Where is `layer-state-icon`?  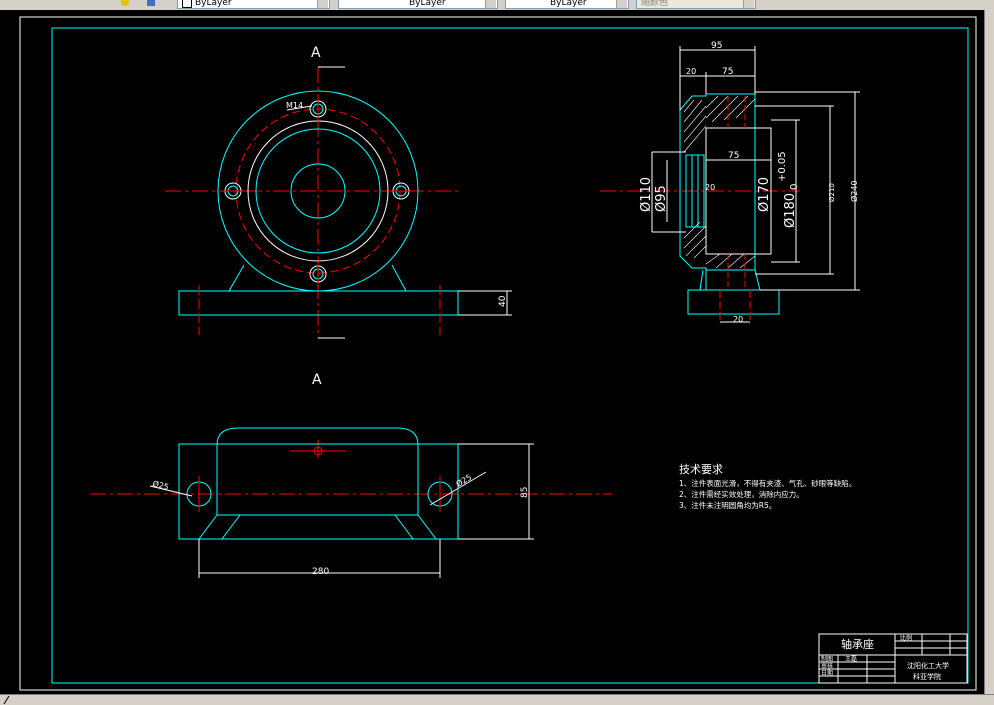
layer-state-icon is located at coordinates (126, 4).